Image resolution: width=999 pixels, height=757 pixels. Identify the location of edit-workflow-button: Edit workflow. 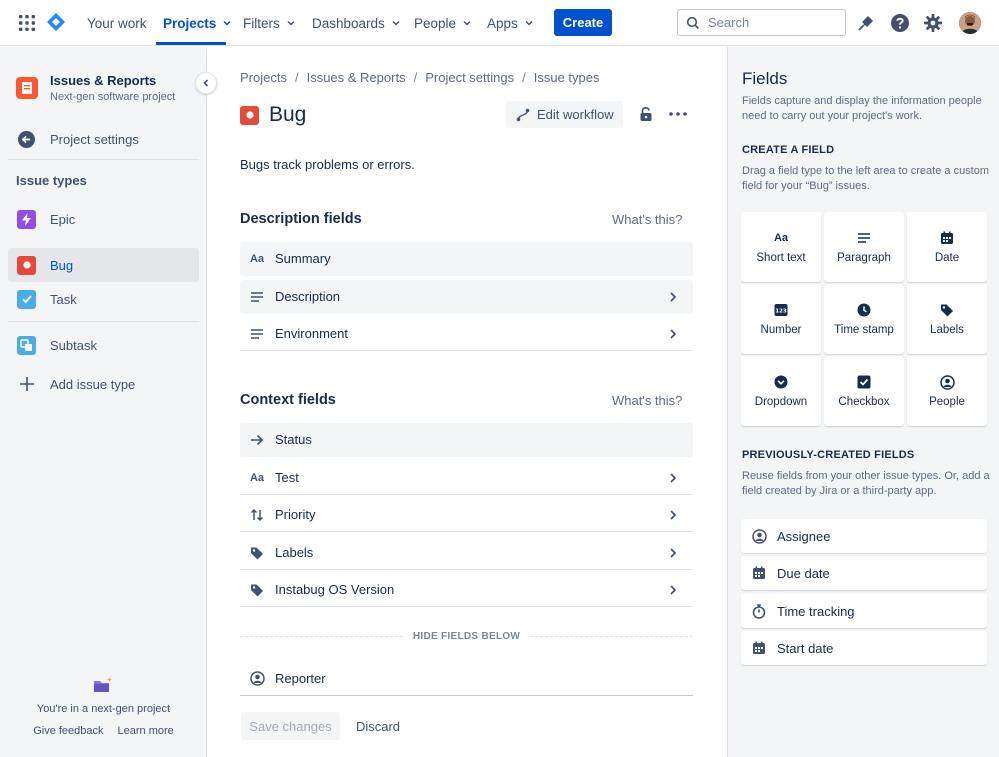
(564, 114).